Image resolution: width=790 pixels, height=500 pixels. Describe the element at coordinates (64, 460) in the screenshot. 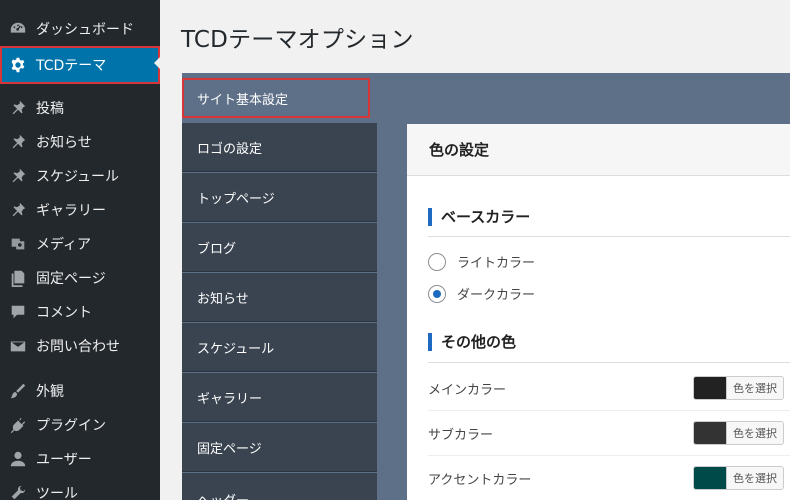

I see `menu-item-label: ユーザー` at that location.